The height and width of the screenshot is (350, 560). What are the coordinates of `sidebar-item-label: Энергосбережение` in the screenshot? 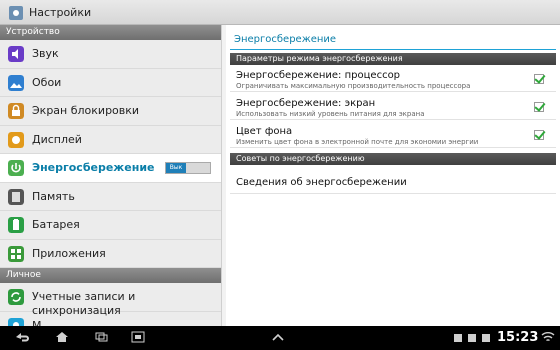 It's located at (93, 167).